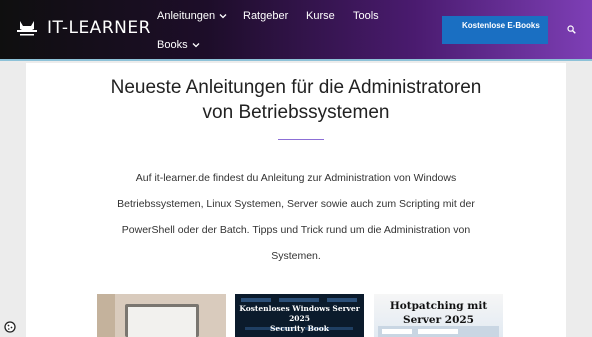  Describe the element at coordinates (186, 16) in the screenshot. I see `nav-item-label: Anleitungen` at that location.